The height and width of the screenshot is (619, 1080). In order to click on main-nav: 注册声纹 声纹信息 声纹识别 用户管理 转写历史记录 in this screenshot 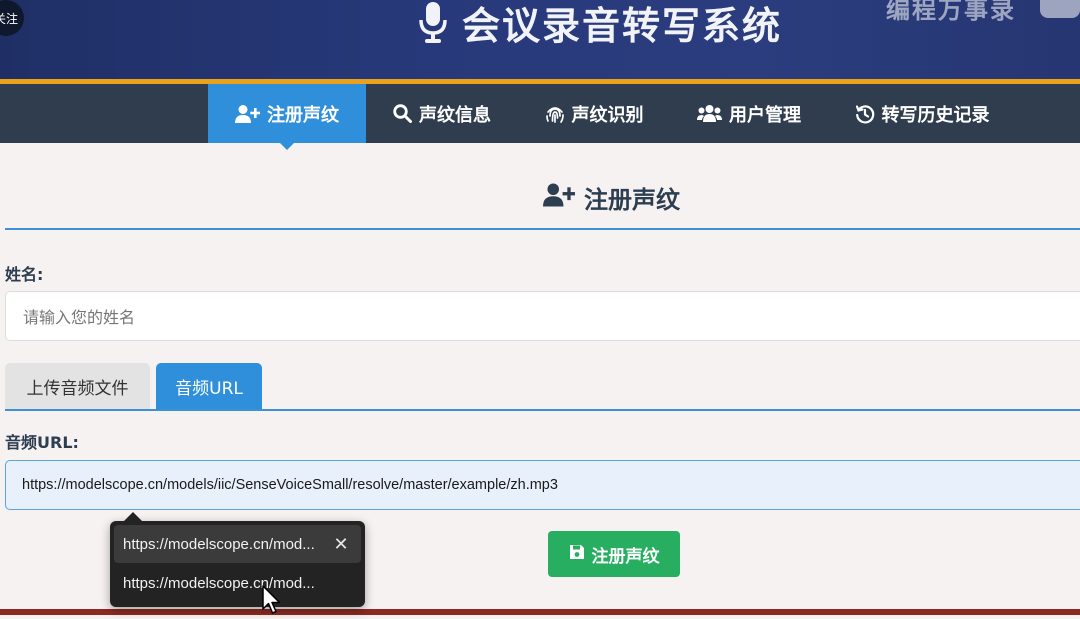, I will do `click(540, 117)`.